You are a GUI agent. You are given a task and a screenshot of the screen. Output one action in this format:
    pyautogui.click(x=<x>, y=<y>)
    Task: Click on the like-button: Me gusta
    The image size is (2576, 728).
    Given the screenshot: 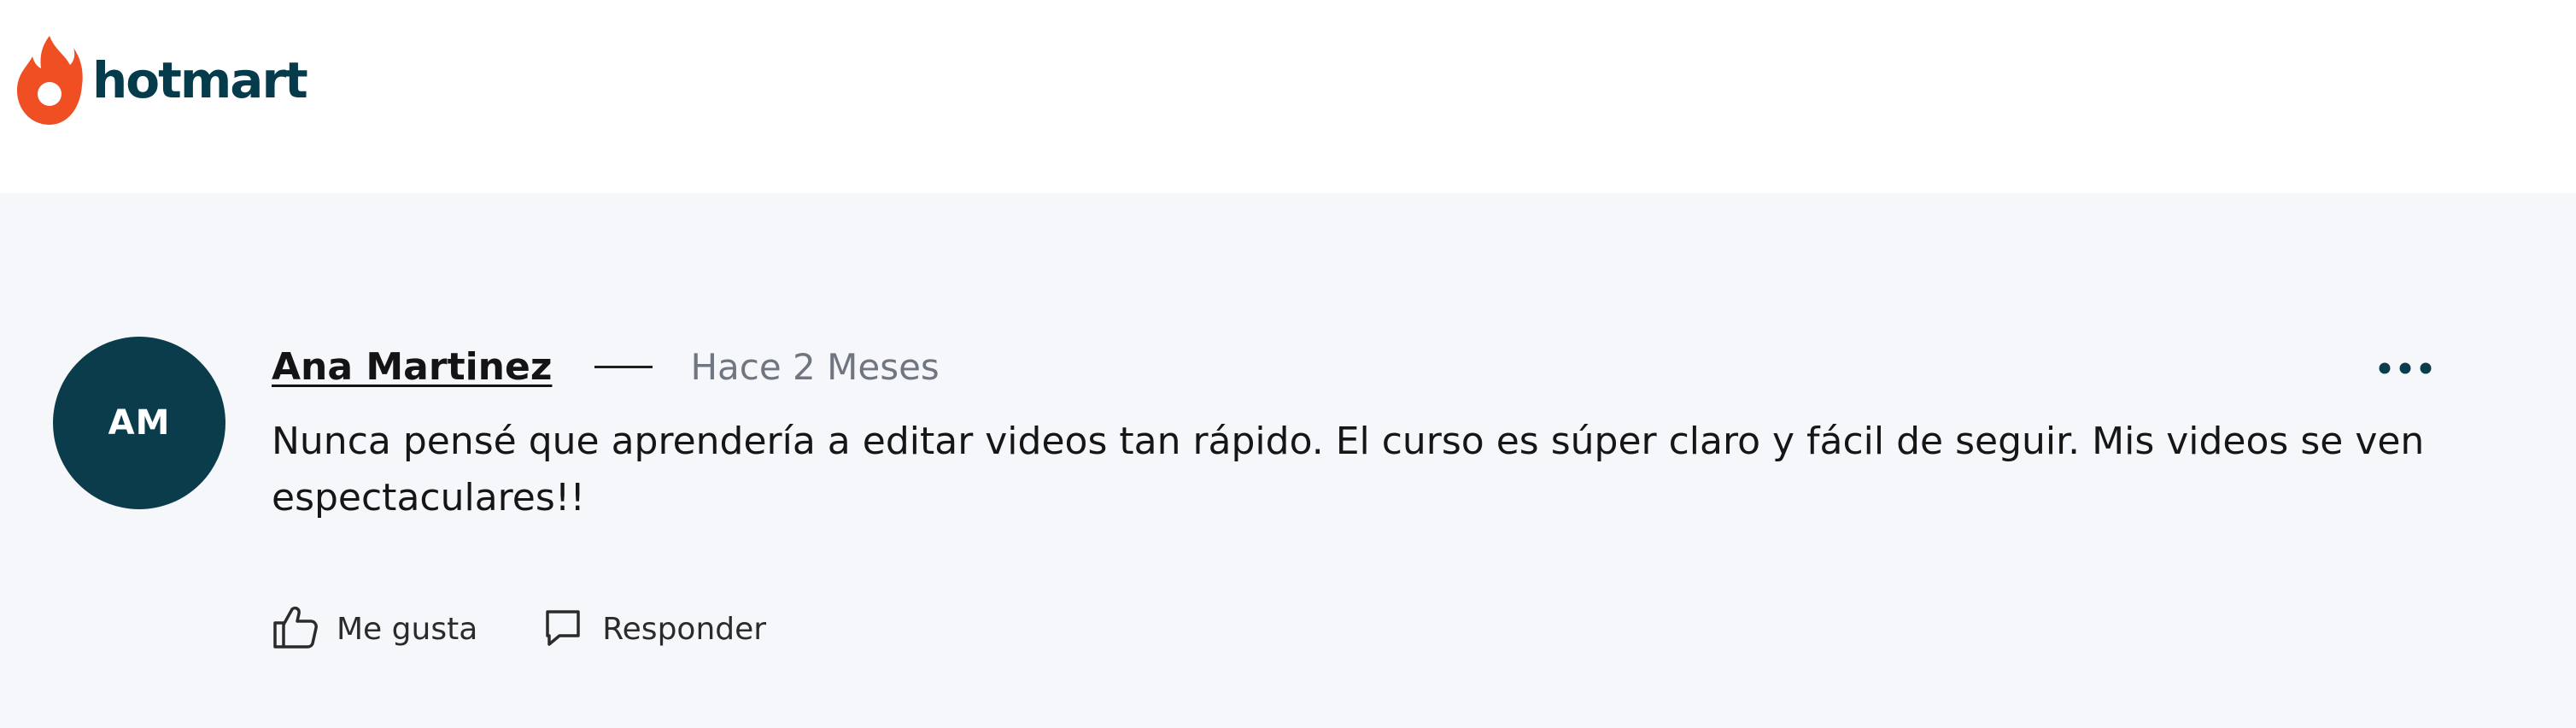 What is the action you would take?
    pyautogui.click(x=374, y=629)
    